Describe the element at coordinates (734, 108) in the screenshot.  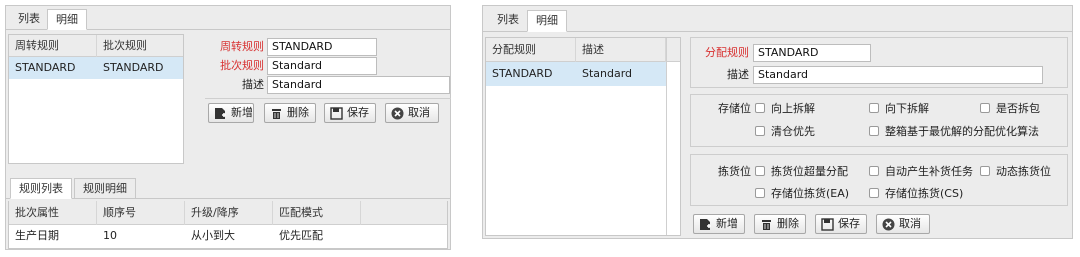
I see `storage-location-label: 存储位` at that location.